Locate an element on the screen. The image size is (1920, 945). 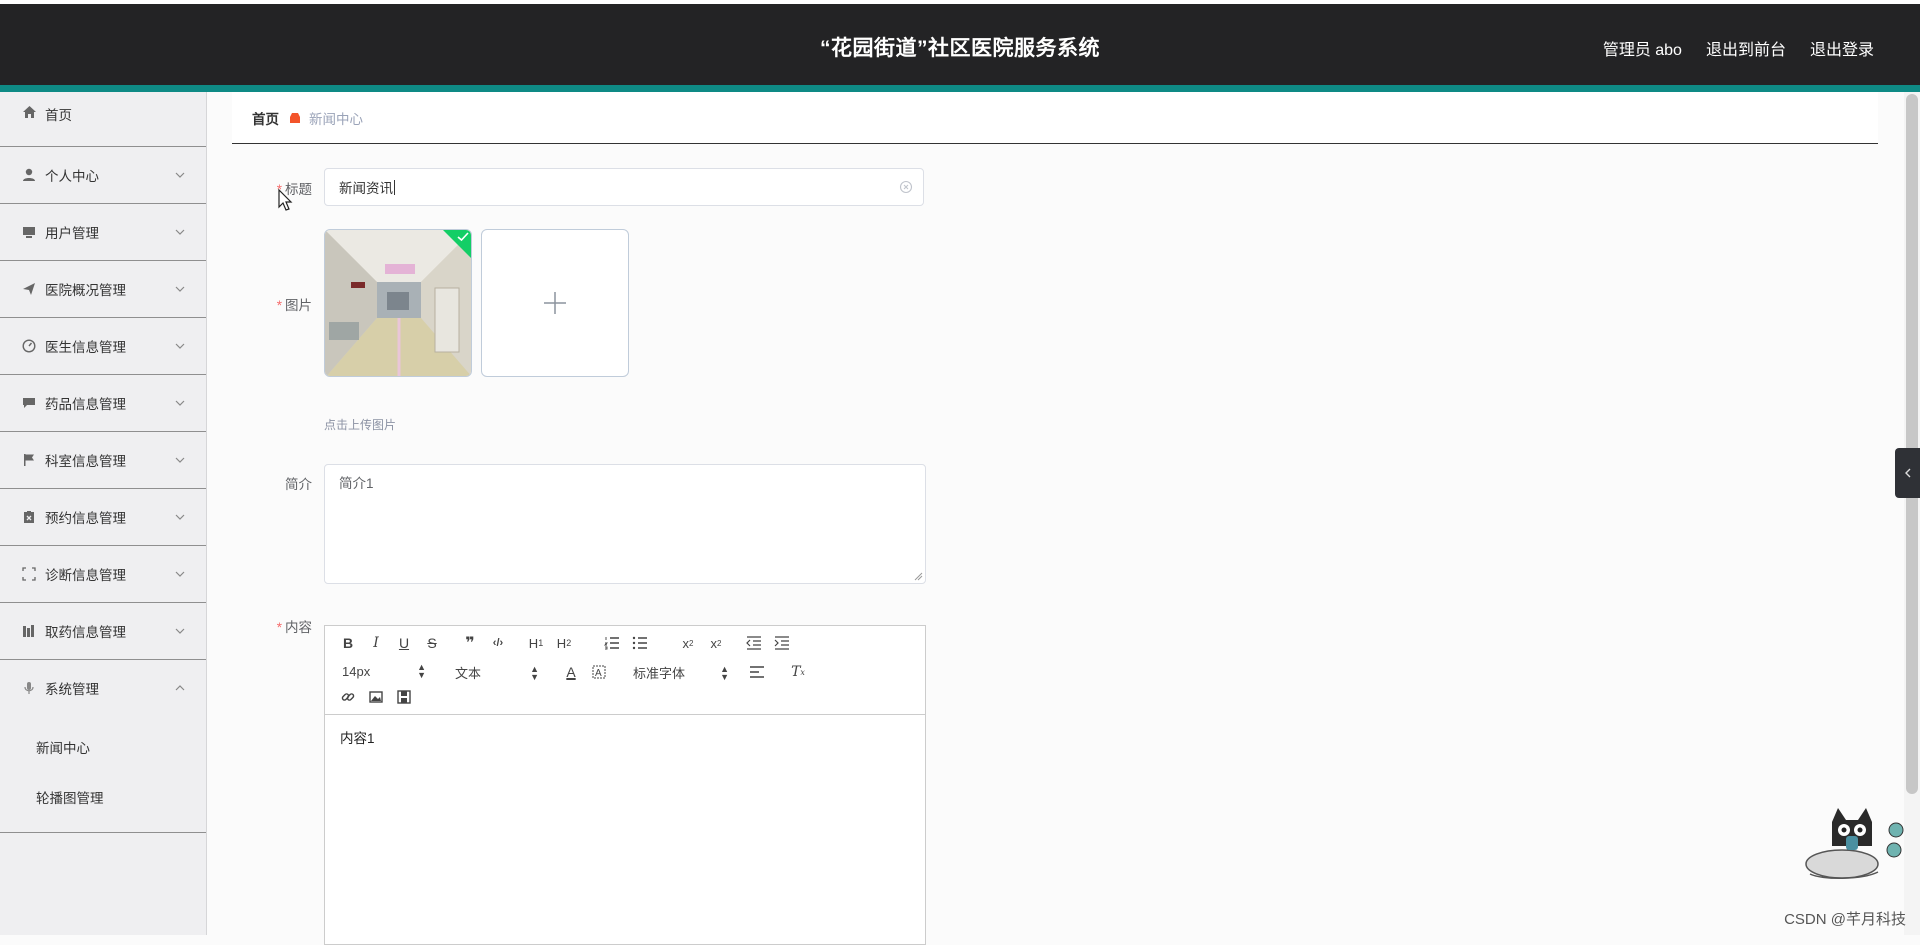
superscript-icon: x2 is located at coordinates (716, 643).